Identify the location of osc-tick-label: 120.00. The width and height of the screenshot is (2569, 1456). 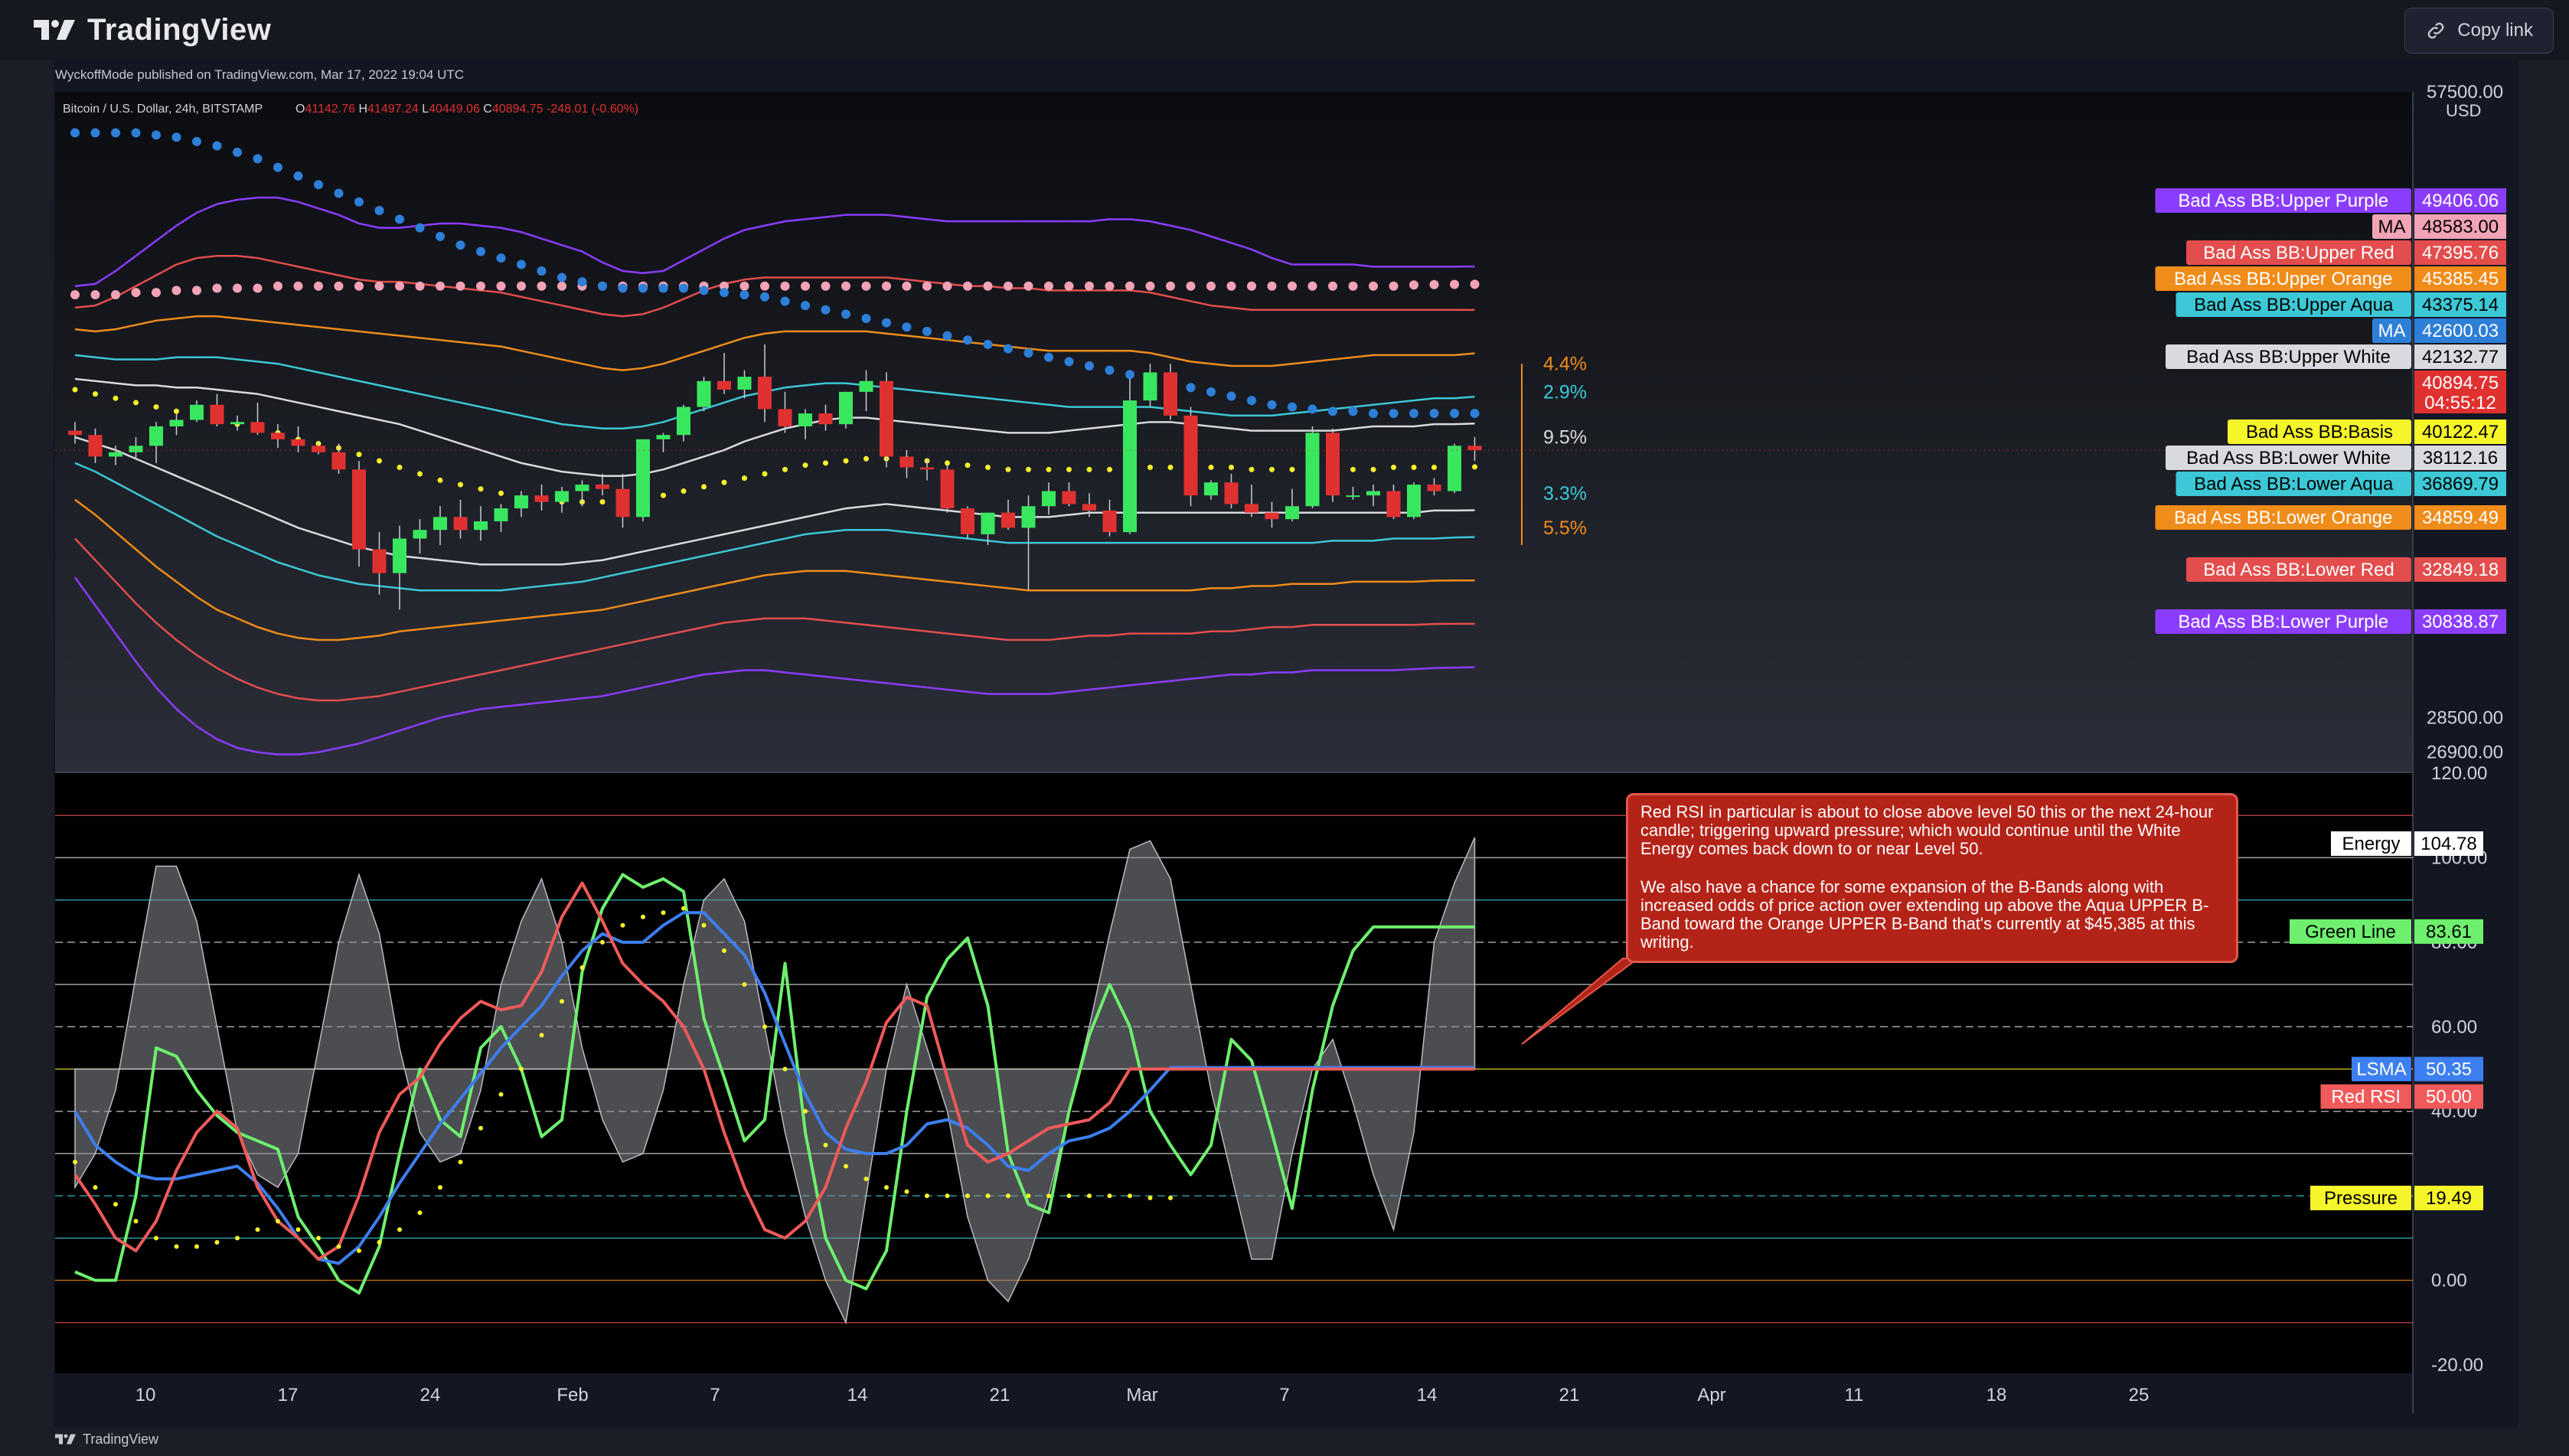
(2459, 773).